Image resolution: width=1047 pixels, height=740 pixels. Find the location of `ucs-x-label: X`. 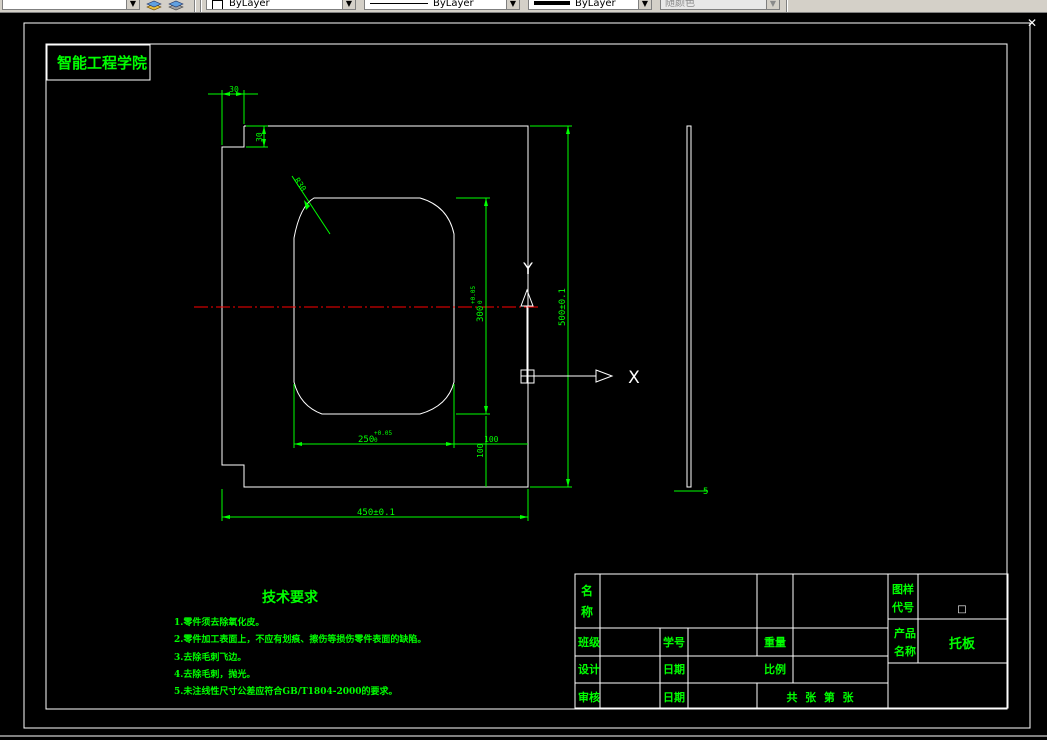

ucs-x-label: X is located at coordinates (634, 378).